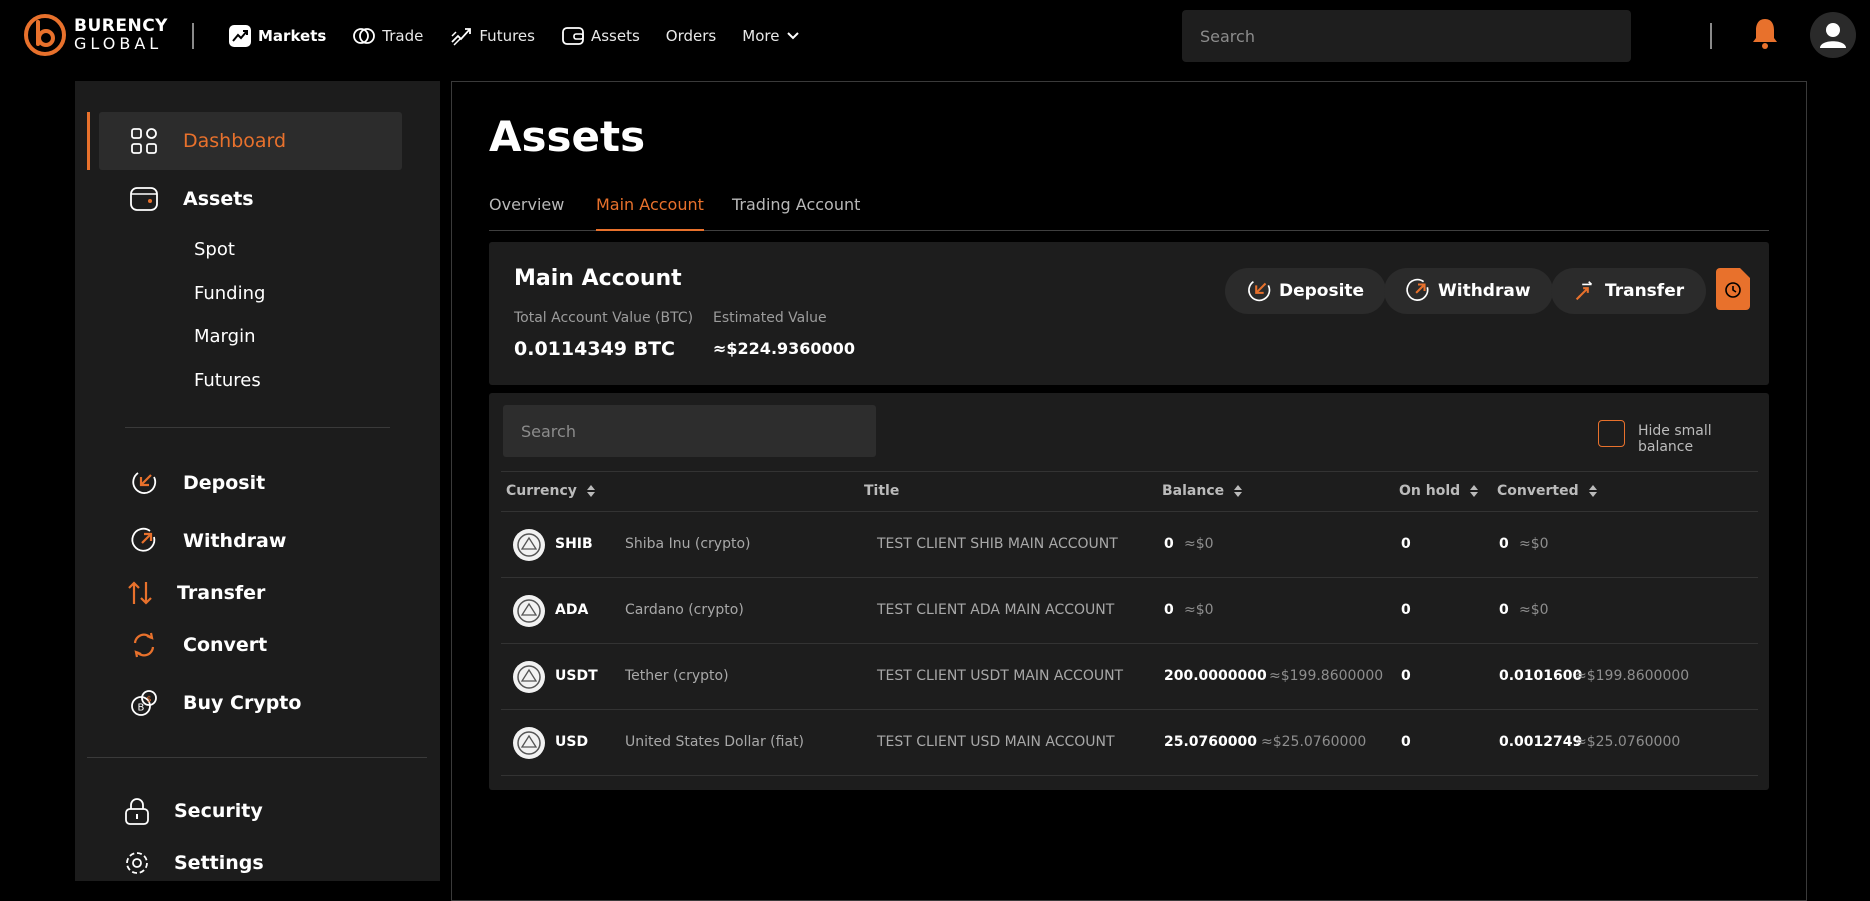 The width and height of the screenshot is (1870, 901). What do you see at coordinates (574, 544) in the screenshot?
I see `row-symbol: SHIB` at bounding box center [574, 544].